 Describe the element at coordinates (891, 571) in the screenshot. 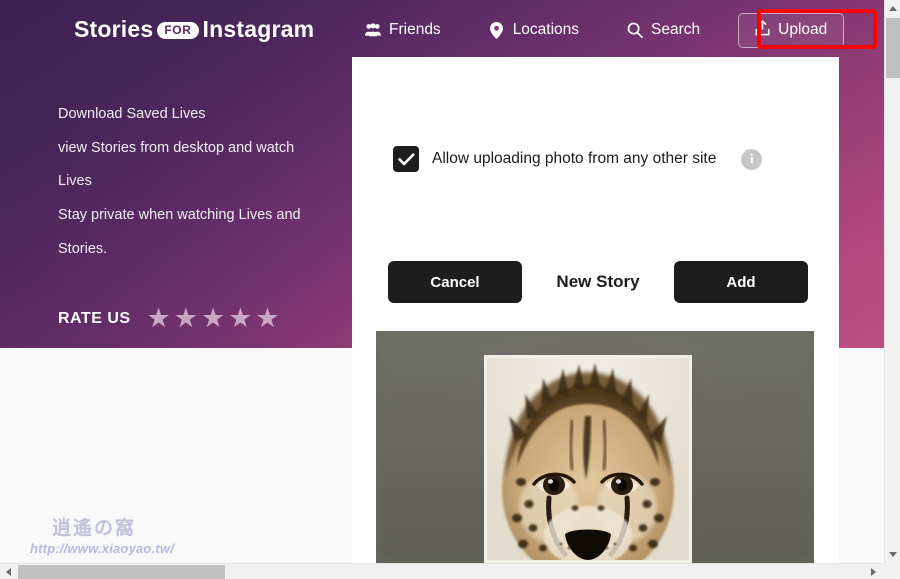

I see `scrollbar-corner` at that location.